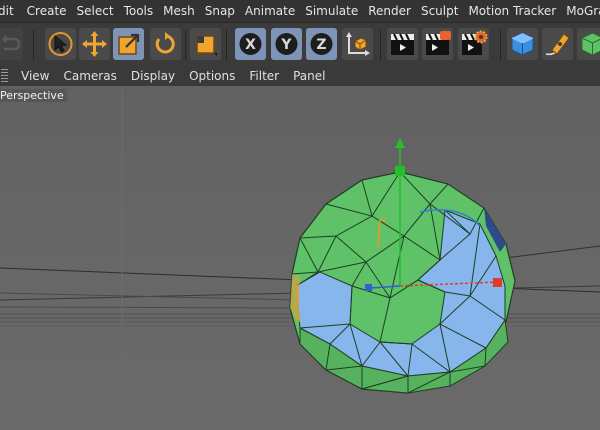 This screenshot has width=600, height=430. I want to click on z-axis-lock-icon: Z, so click(321, 44).